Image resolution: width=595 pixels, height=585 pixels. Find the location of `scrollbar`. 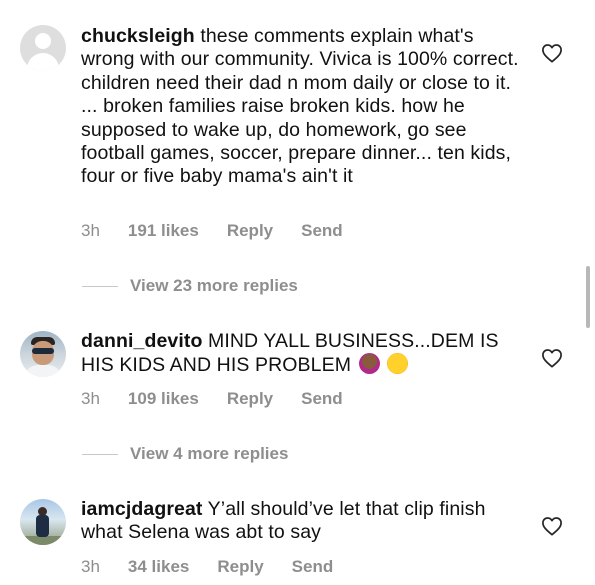

scrollbar is located at coordinates (588, 297).